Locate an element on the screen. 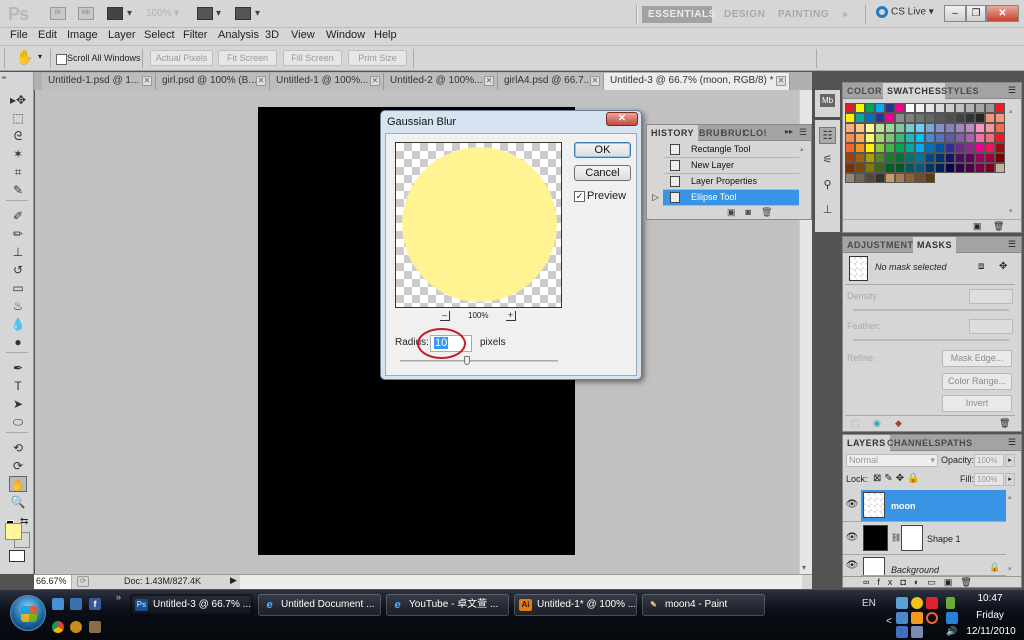  clone-source-dock-icon: ⊥ is located at coordinates (827, 210).